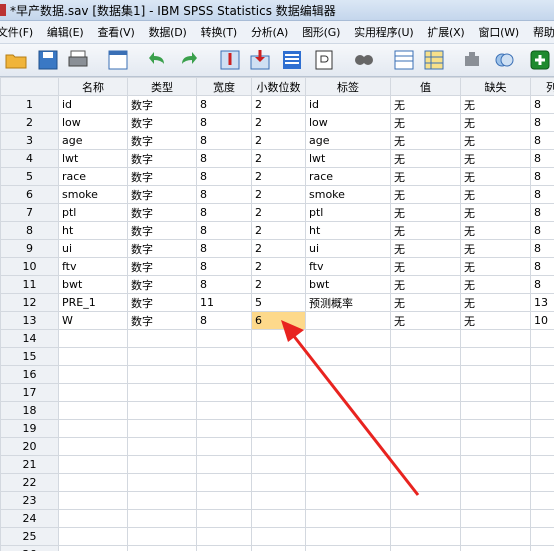  I want to click on menu-item-8: 扩展(X), so click(445, 32).